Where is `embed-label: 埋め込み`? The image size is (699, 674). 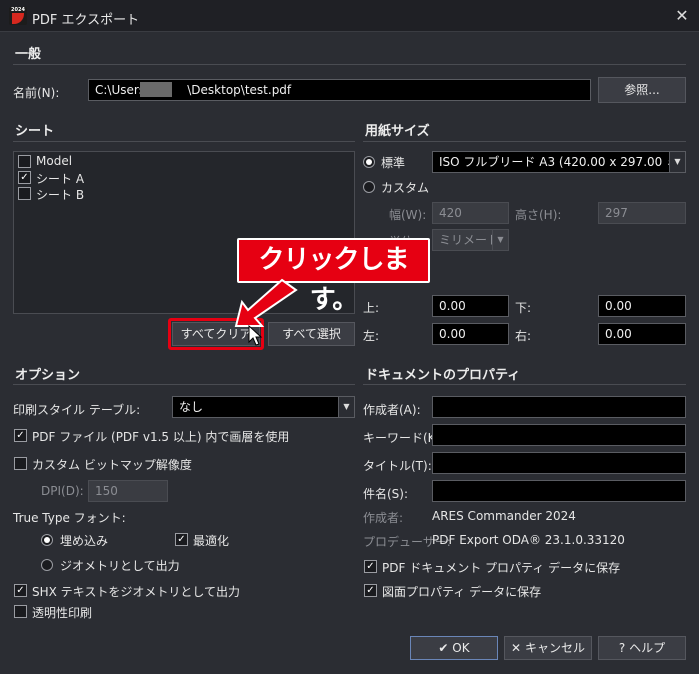
embed-label: 埋め込み is located at coordinates (84, 541).